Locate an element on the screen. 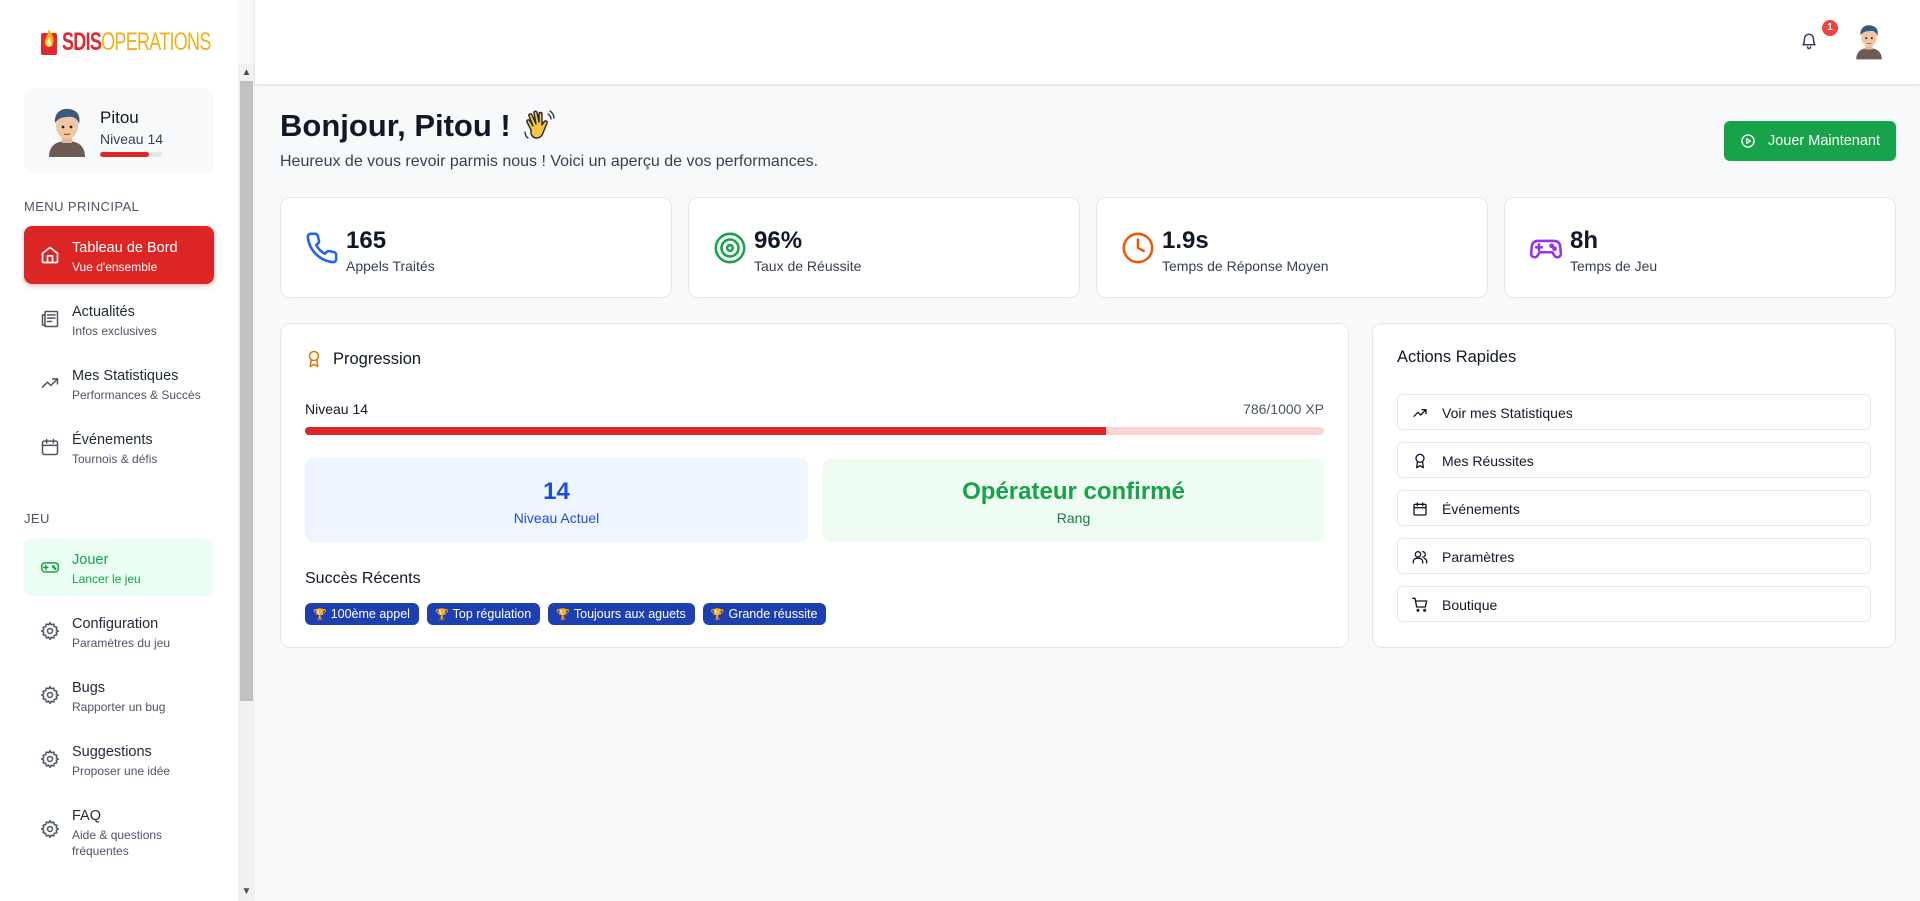 The image size is (1920, 901). brand-logo: SDISOPERATIONS is located at coordinates (154, 42).